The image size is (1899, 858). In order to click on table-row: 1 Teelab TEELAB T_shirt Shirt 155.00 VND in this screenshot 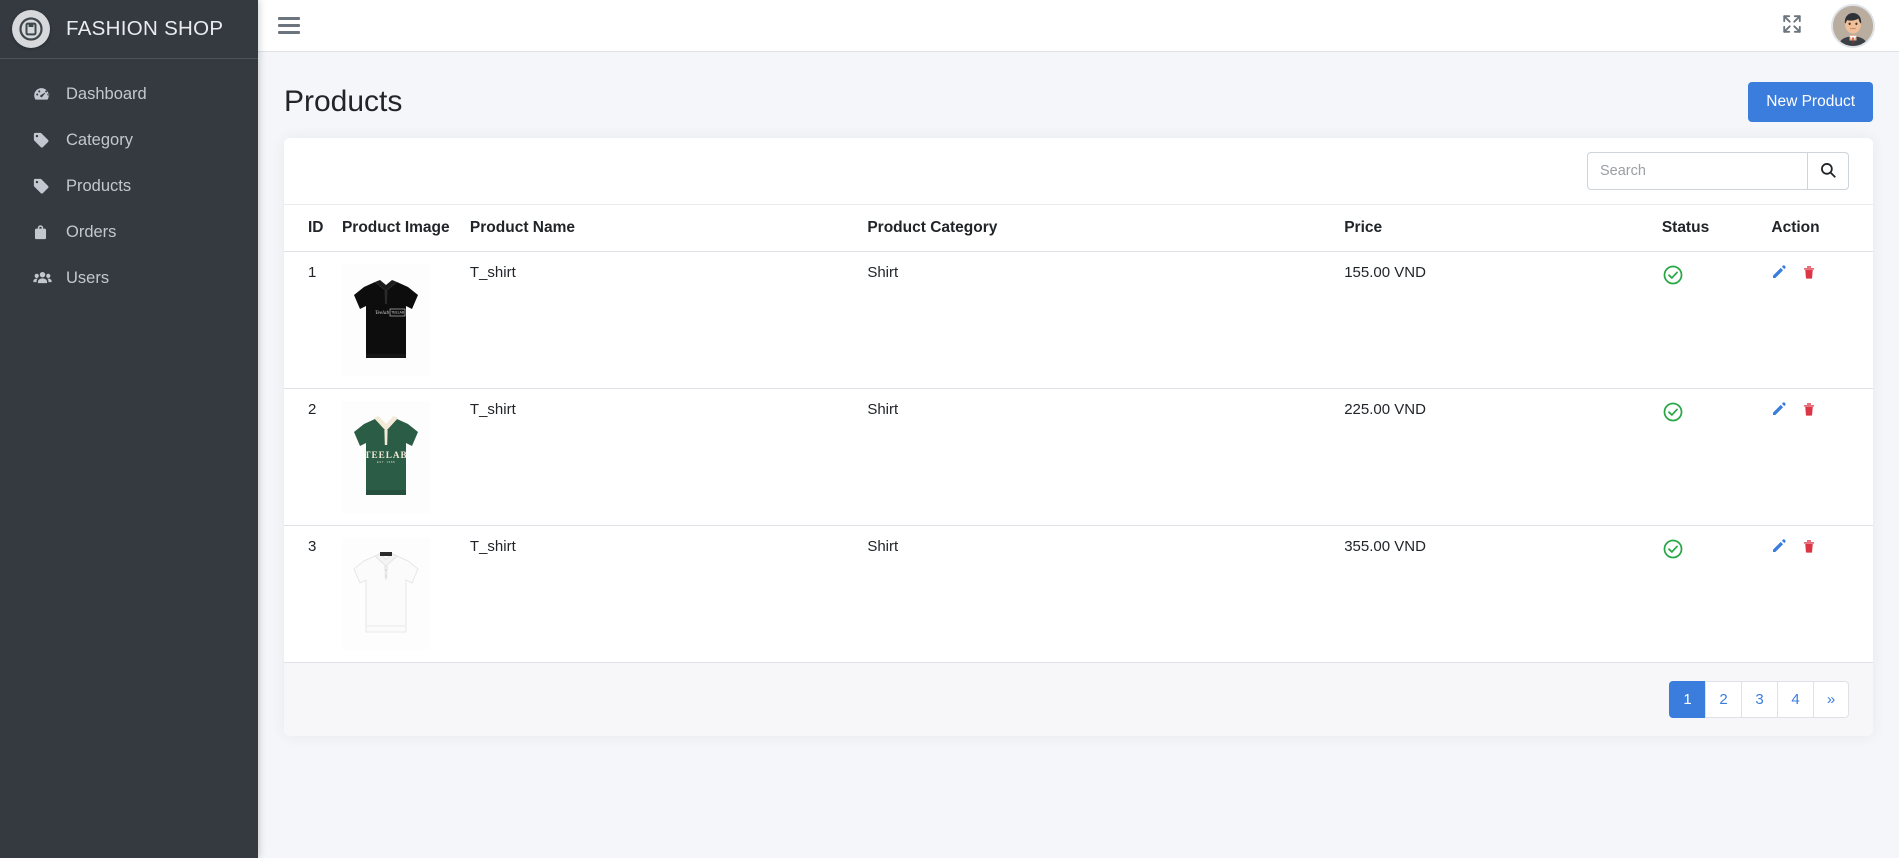, I will do `click(1078, 320)`.